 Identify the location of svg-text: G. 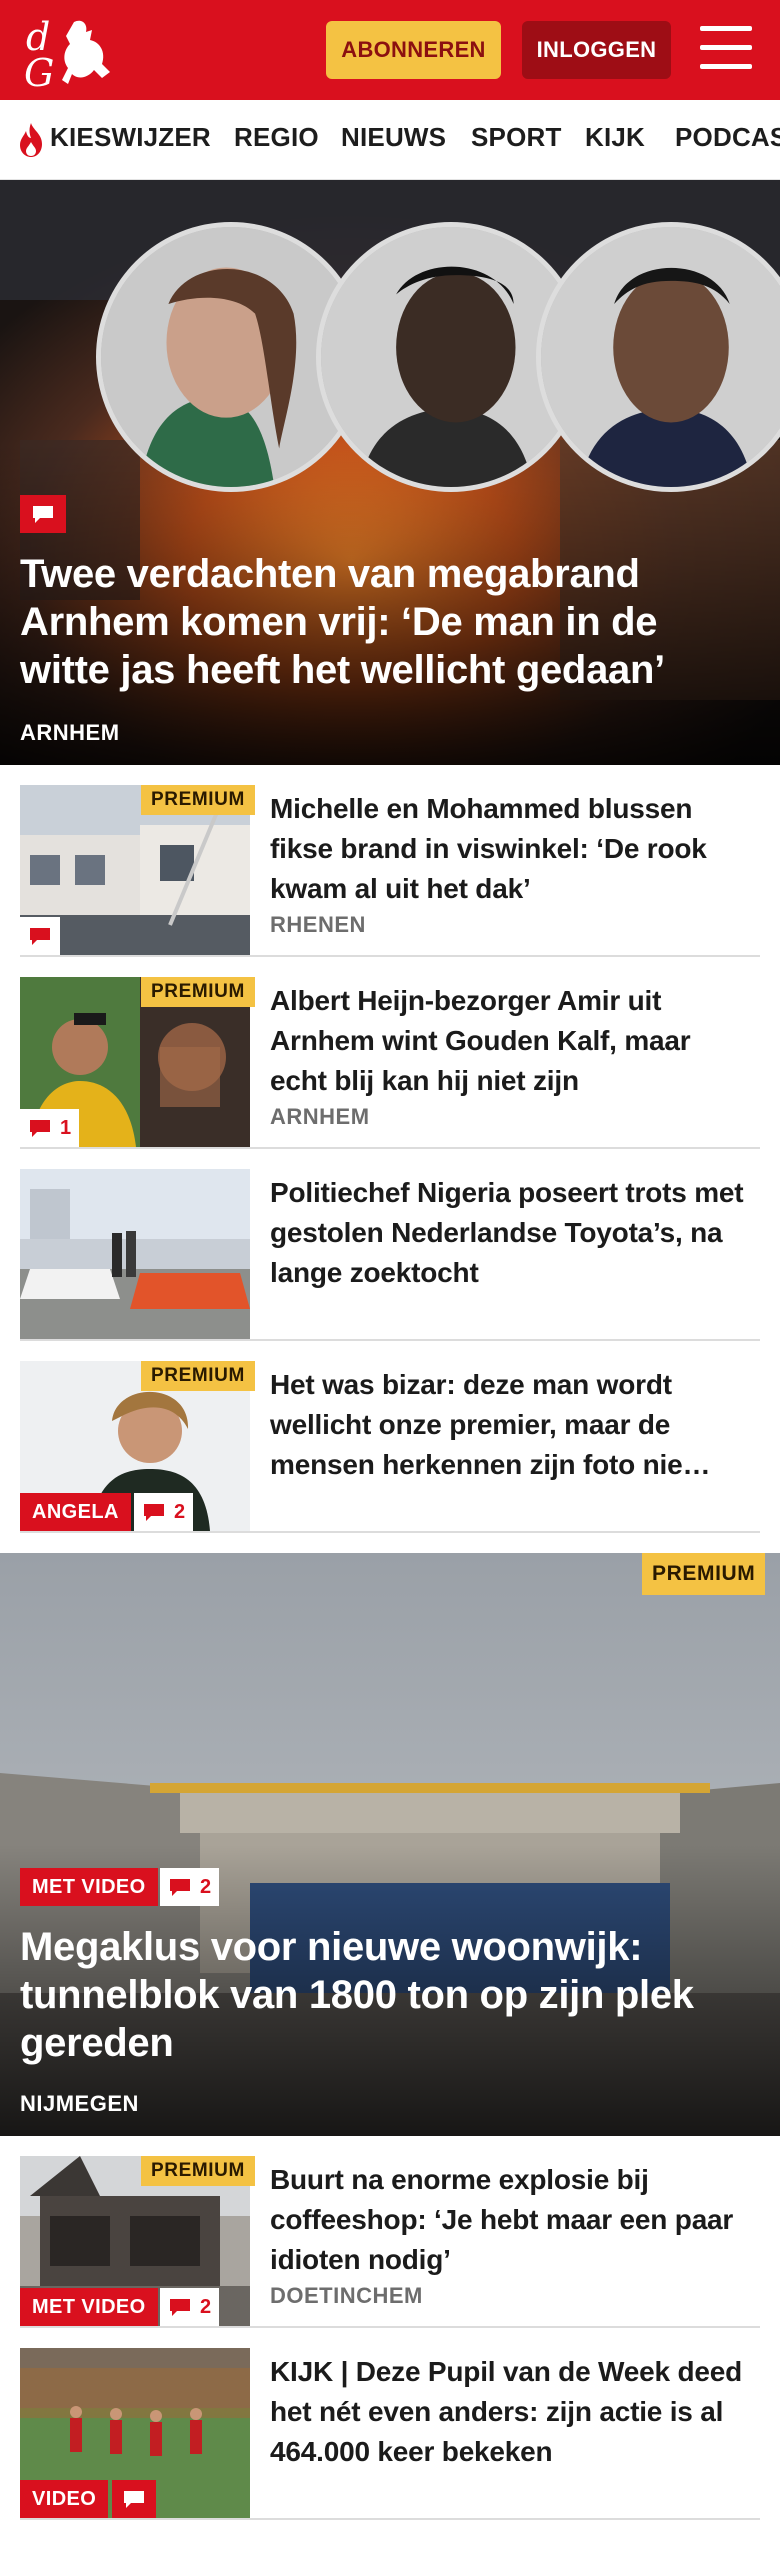
(39, 70).